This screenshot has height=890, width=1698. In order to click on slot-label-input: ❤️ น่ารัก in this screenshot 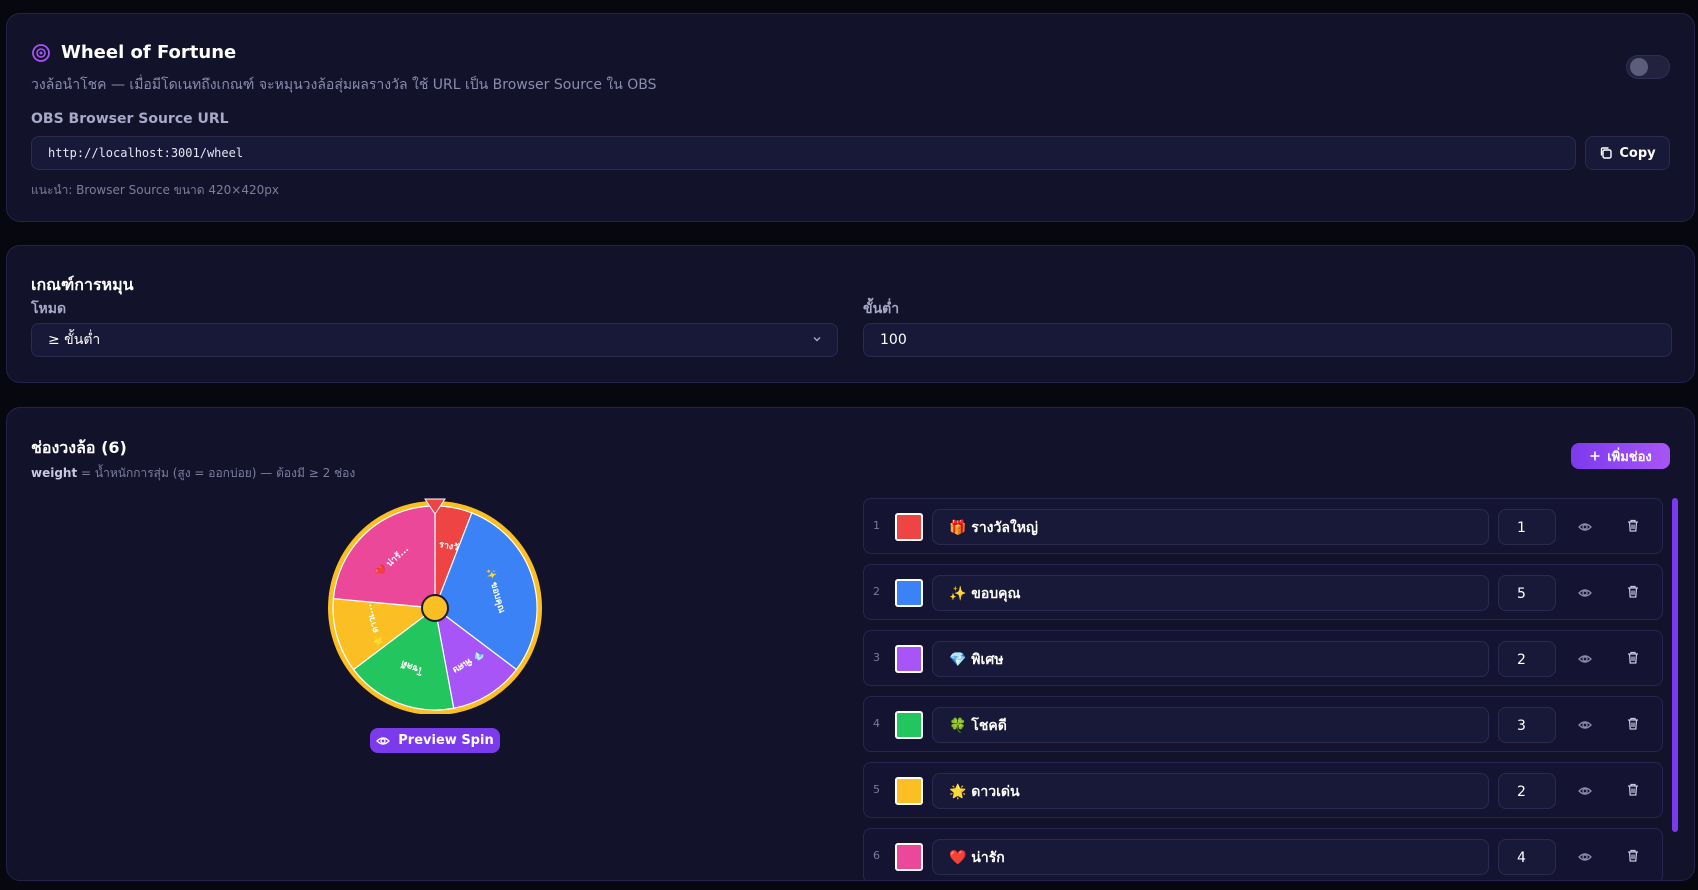, I will do `click(1210, 857)`.